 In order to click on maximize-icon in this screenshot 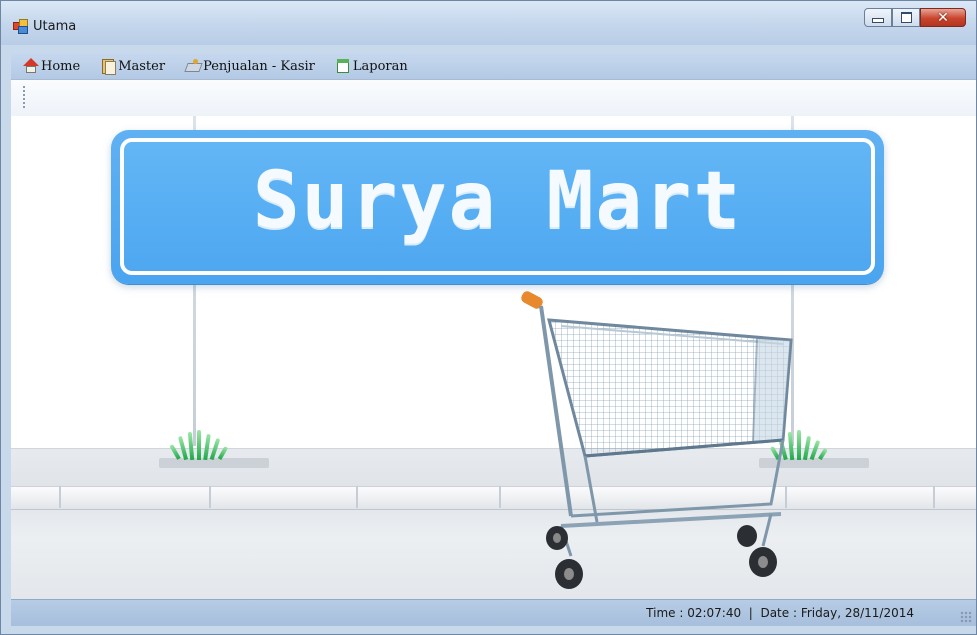, I will do `click(906, 17)`.